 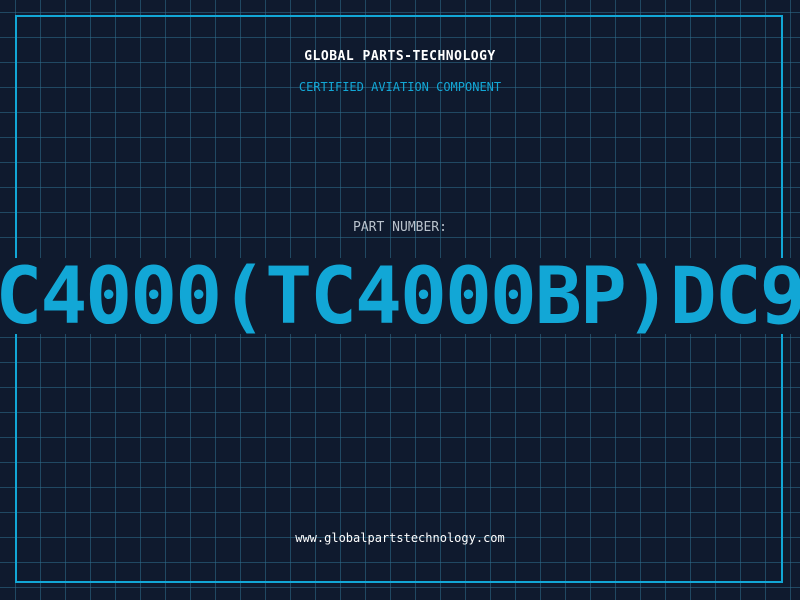 I want to click on part-number-value: TC4000(TC4000BP)DC97, so click(x=400, y=296).